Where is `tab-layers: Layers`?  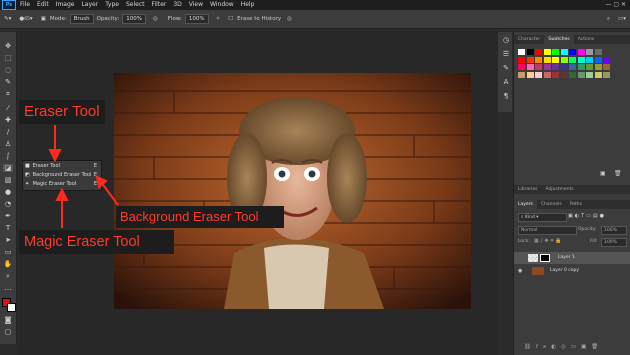 tab-layers: Layers is located at coordinates (525, 204).